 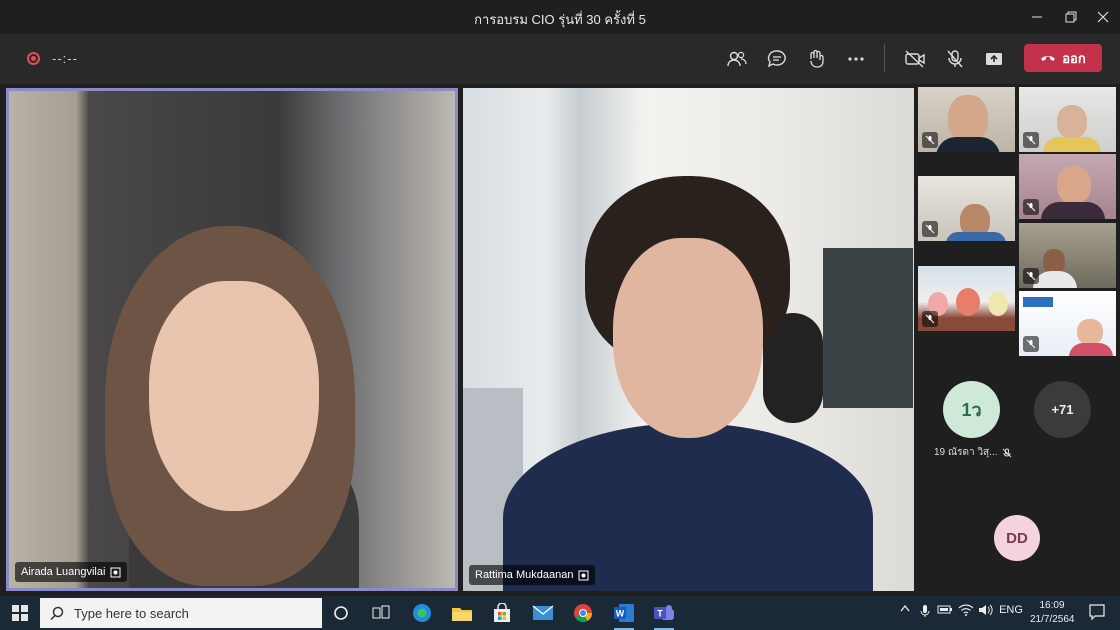 I want to click on store-button, so click(x=502, y=613).